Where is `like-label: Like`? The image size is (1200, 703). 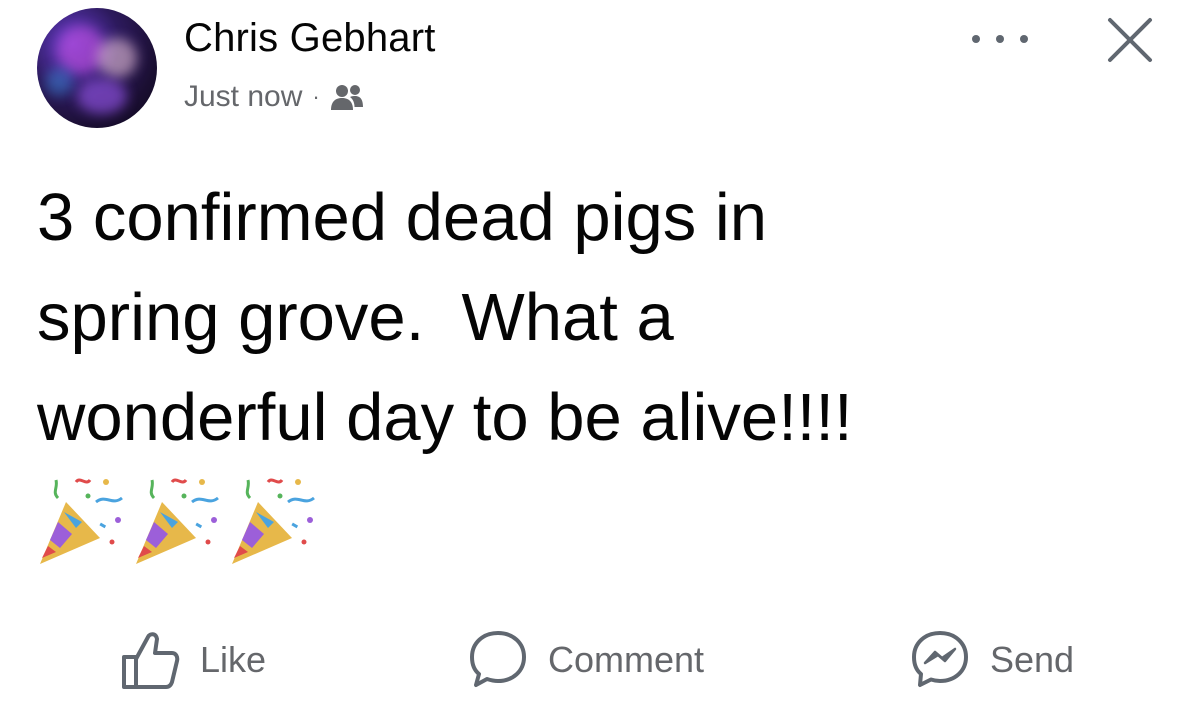 like-label: Like is located at coordinates (233, 659).